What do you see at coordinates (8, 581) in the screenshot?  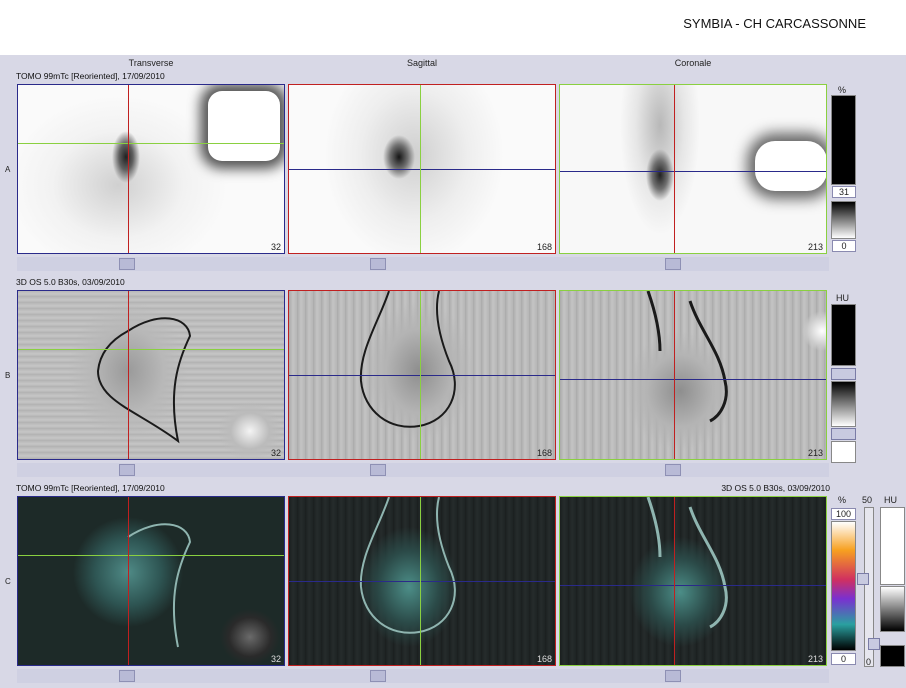 I see `row-c-label: C` at bounding box center [8, 581].